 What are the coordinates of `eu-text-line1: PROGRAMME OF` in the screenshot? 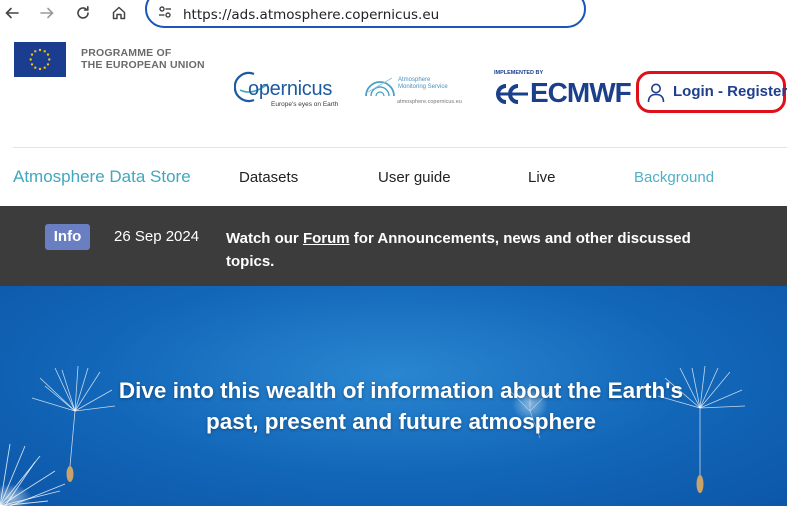 It's located at (126, 53).